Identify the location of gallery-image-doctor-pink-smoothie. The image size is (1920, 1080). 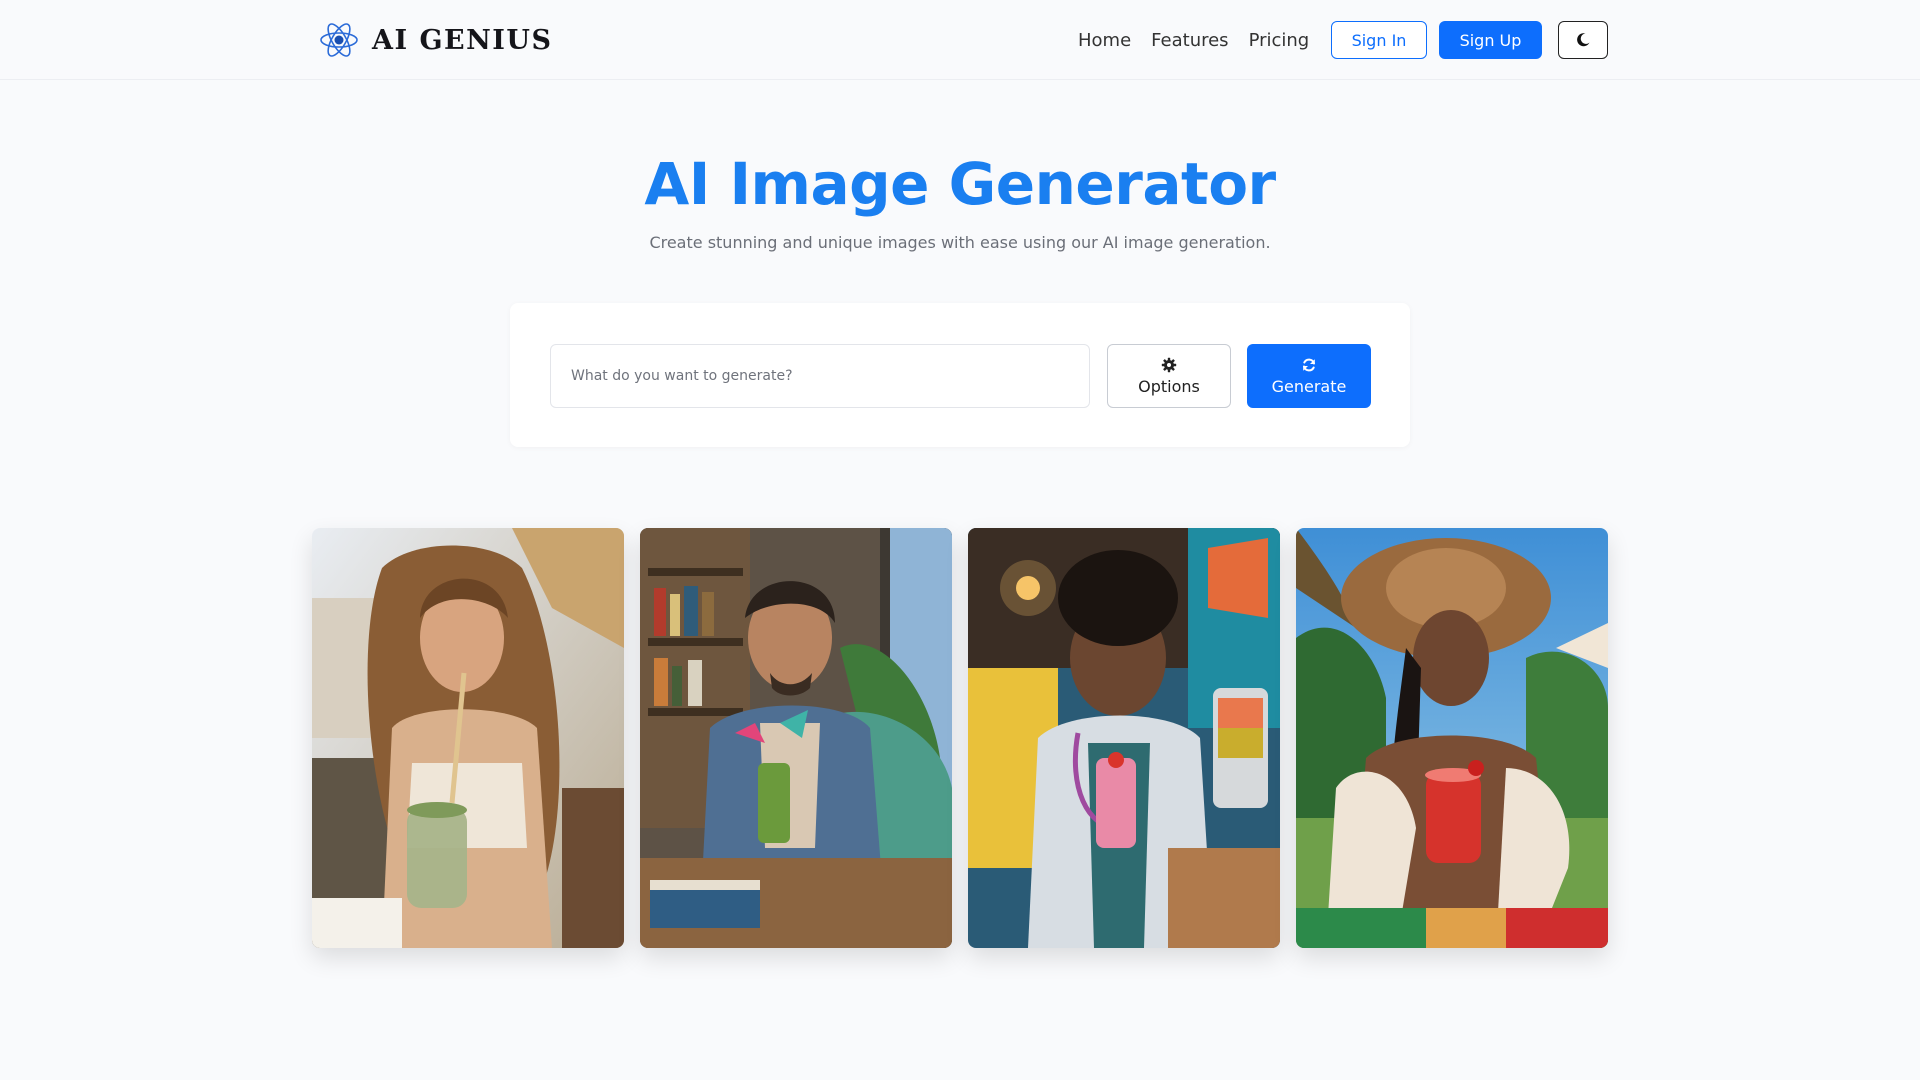
(1124, 738).